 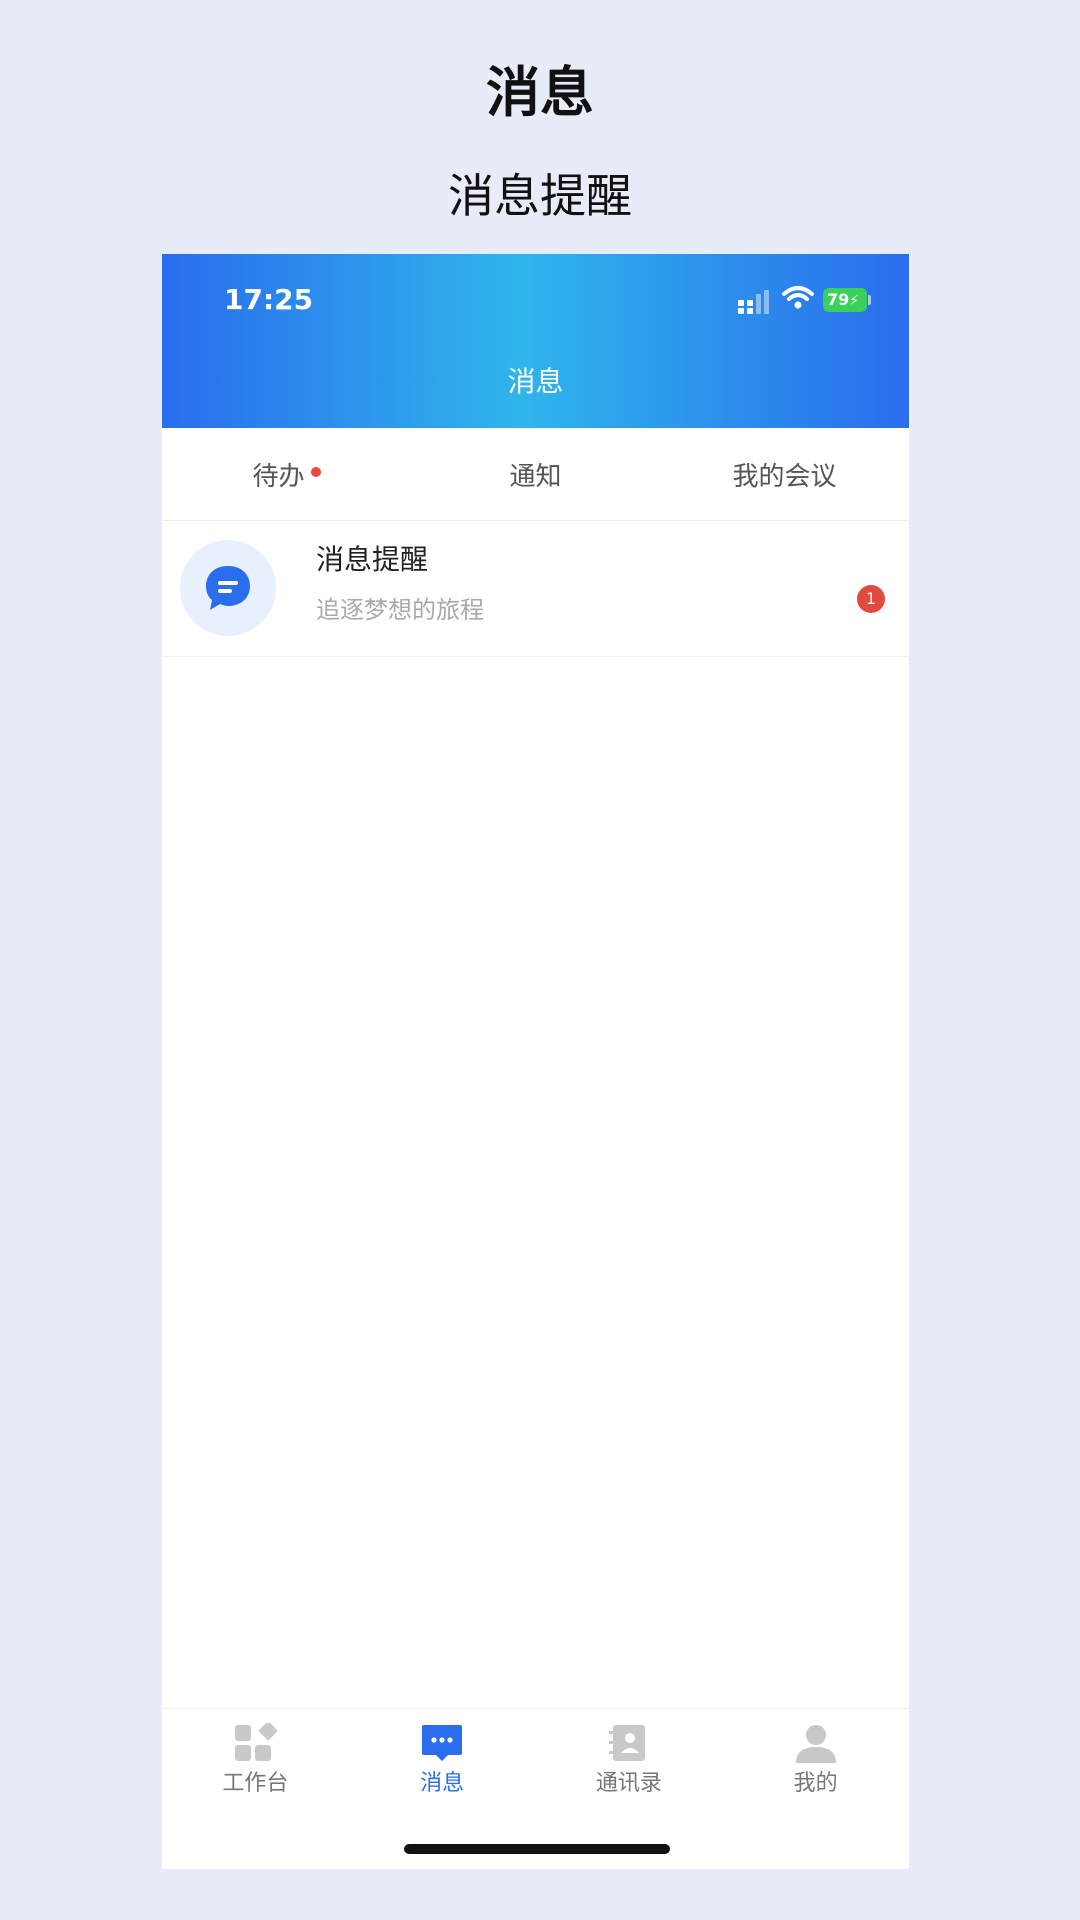 What do you see at coordinates (628, 1783) in the screenshot?
I see `tabbar-label-contacts: 通讯录` at bounding box center [628, 1783].